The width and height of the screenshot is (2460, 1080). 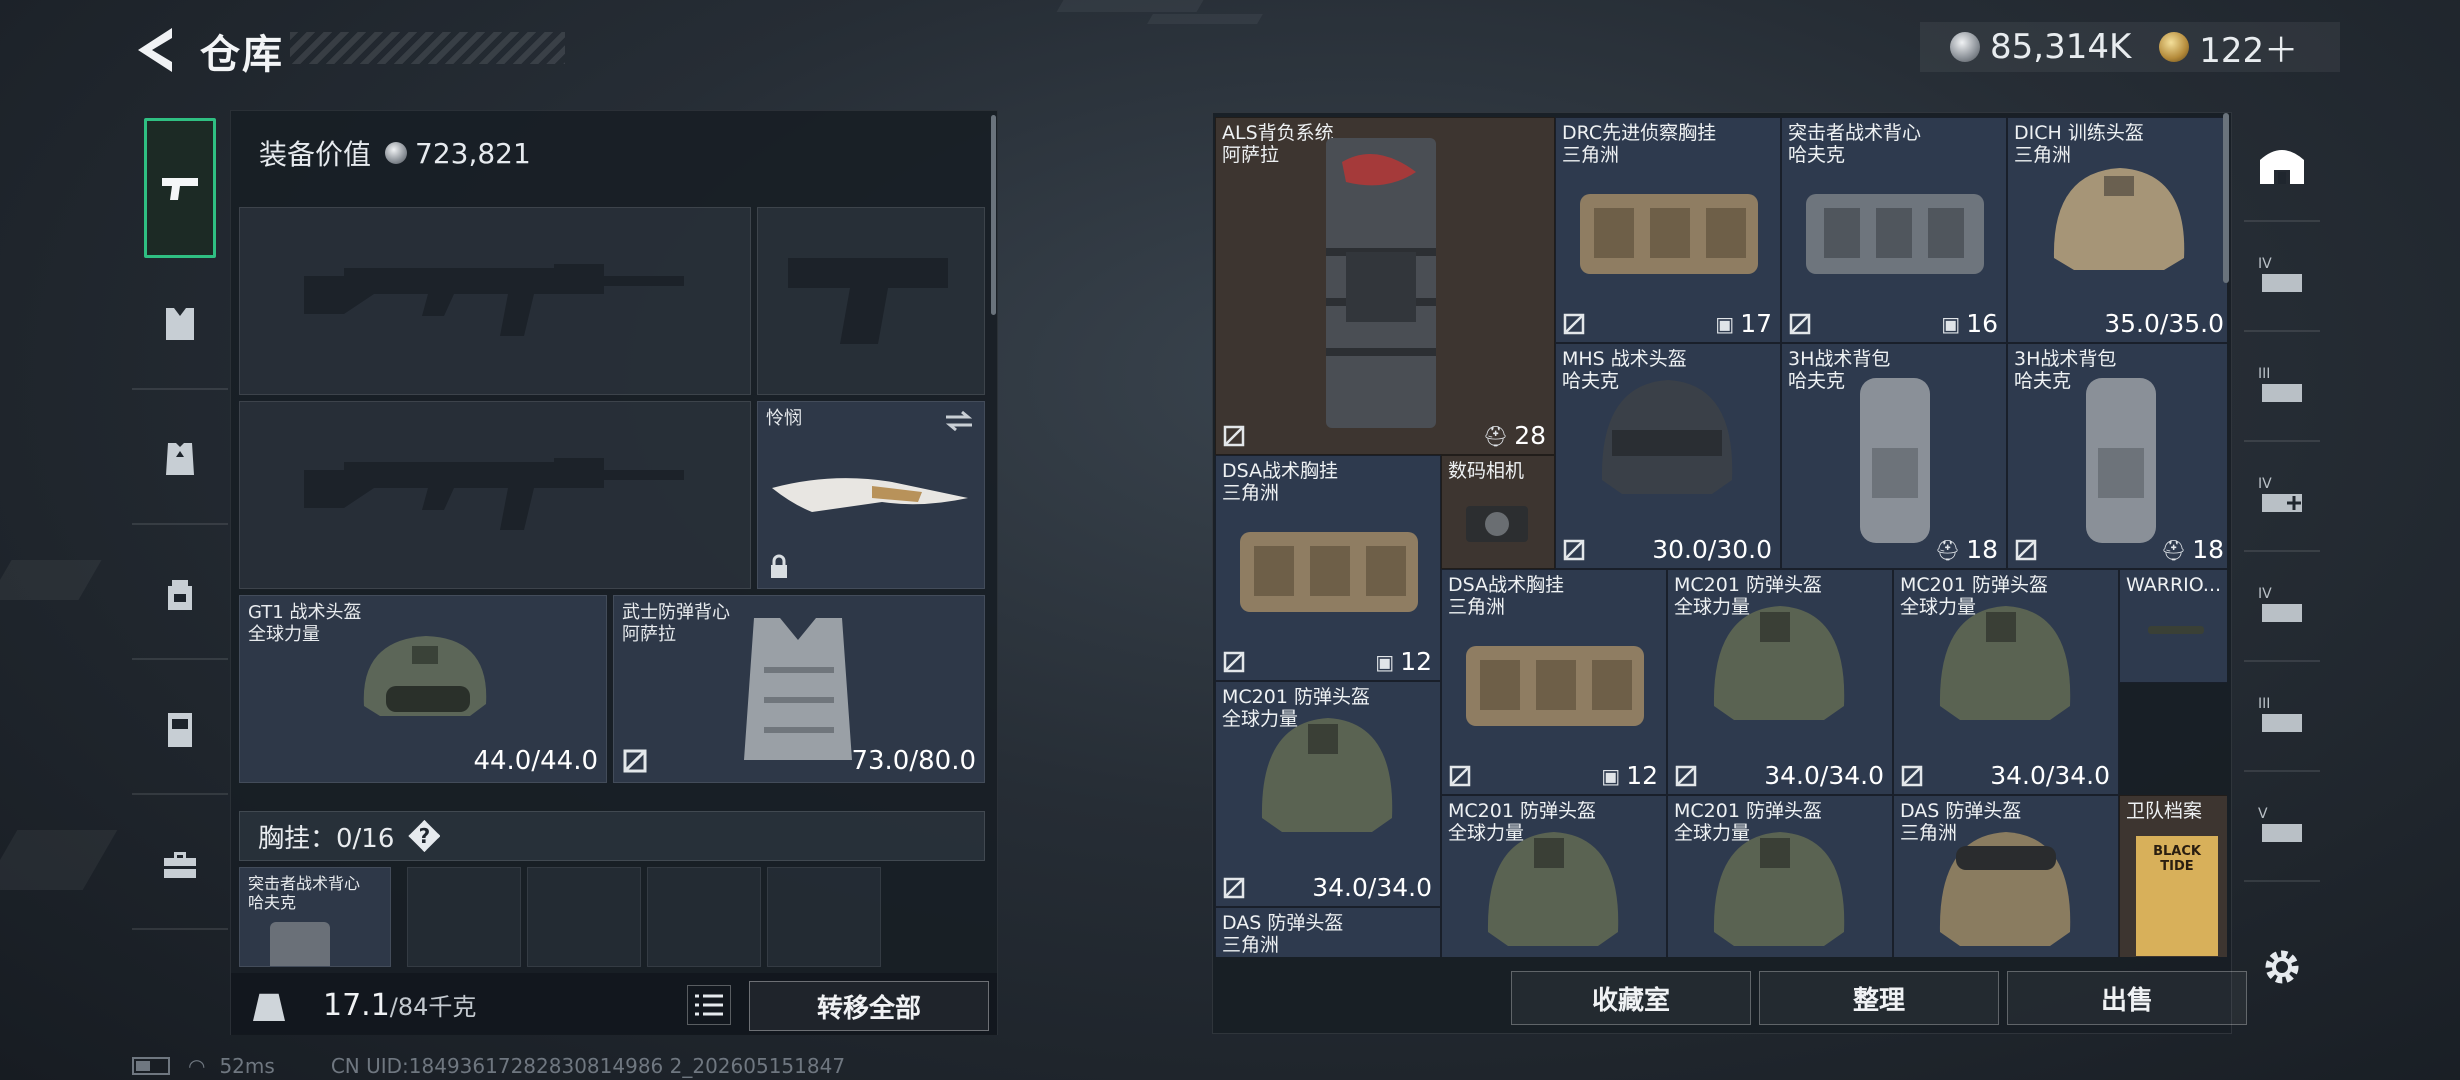 What do you see at coordinates (180, 865) in the screenshot?
I see `rail-item-toolbox` at bounding box center [180, 865].